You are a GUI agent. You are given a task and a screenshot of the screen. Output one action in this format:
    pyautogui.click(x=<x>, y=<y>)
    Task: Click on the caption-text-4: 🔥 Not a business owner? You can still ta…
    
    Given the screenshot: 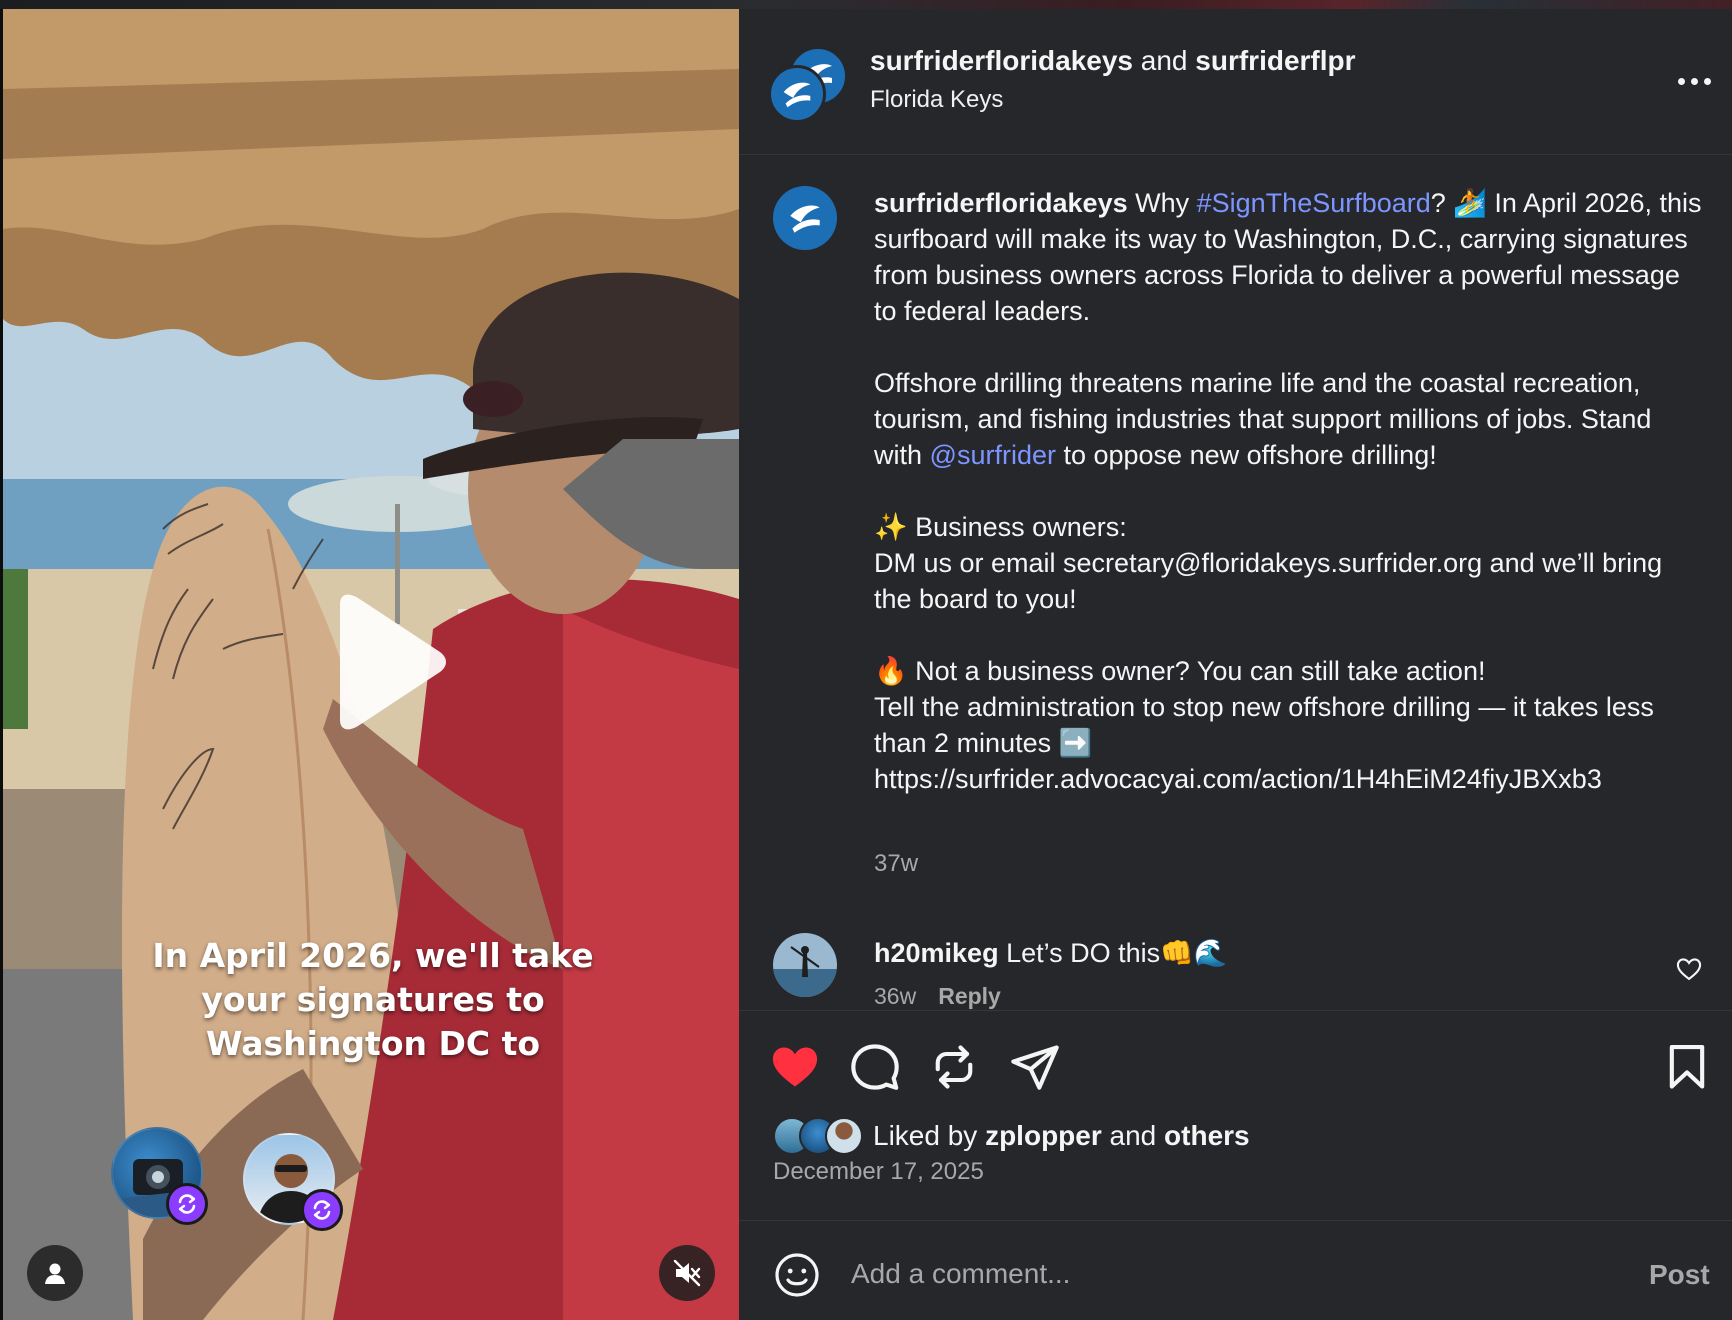 What is the action you would take?
    pyautogui.click(x=1264, y=725)
    